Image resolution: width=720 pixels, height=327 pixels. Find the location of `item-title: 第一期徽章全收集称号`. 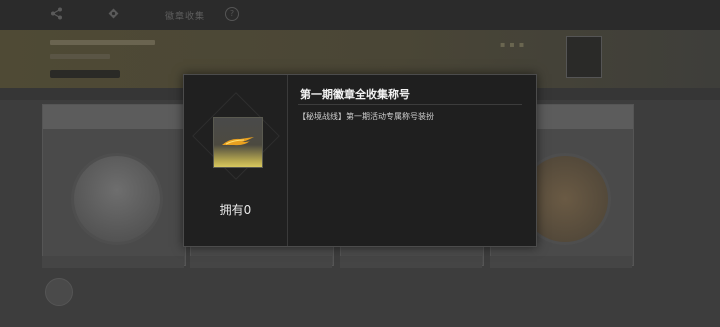

item-title: 第一期徽章全收集称号 is located at coordinates (355, 94).